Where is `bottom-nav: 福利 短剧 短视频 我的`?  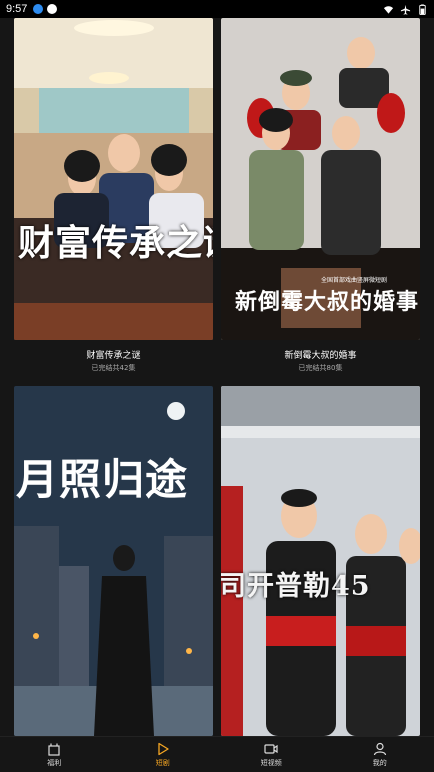
bottom-nav: 福利 短剧 短视频 我的 is located at coordinates (217, 754).